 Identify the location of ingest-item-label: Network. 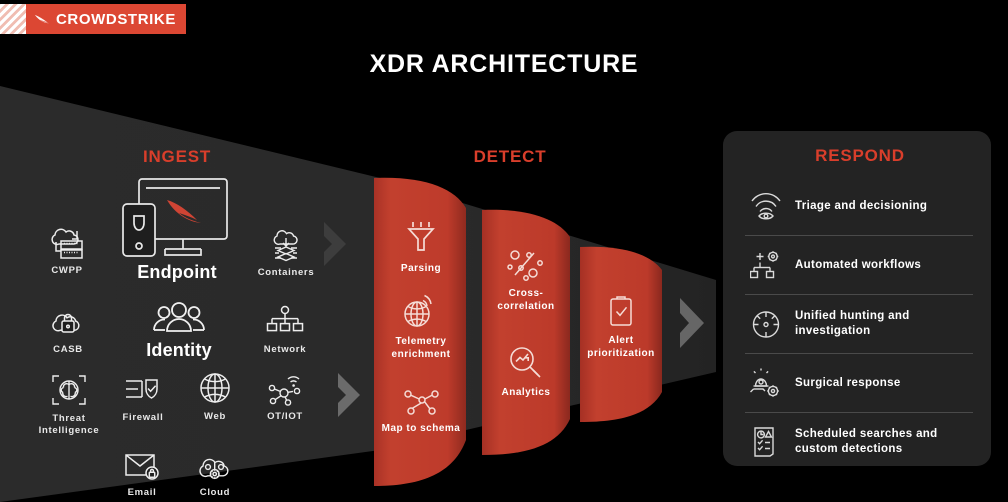
(285, 349).